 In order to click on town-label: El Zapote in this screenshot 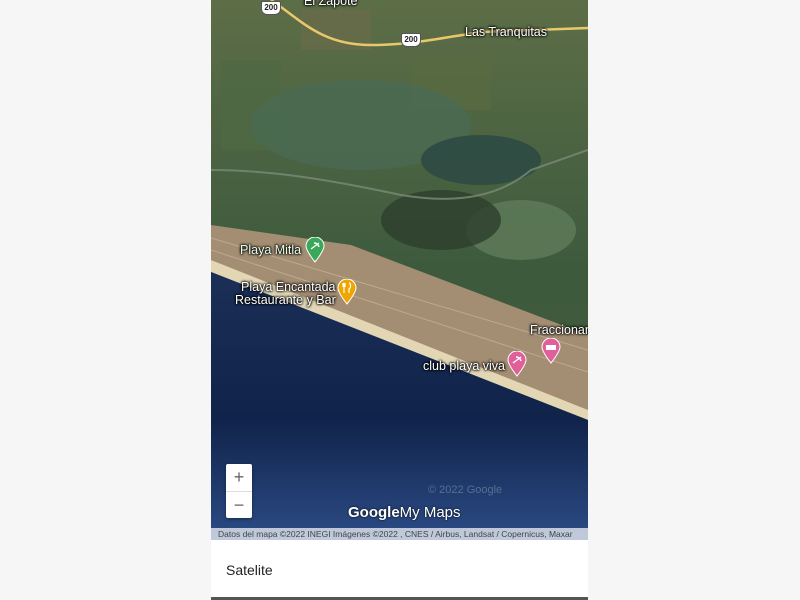, I will do `click(331, 4)`.